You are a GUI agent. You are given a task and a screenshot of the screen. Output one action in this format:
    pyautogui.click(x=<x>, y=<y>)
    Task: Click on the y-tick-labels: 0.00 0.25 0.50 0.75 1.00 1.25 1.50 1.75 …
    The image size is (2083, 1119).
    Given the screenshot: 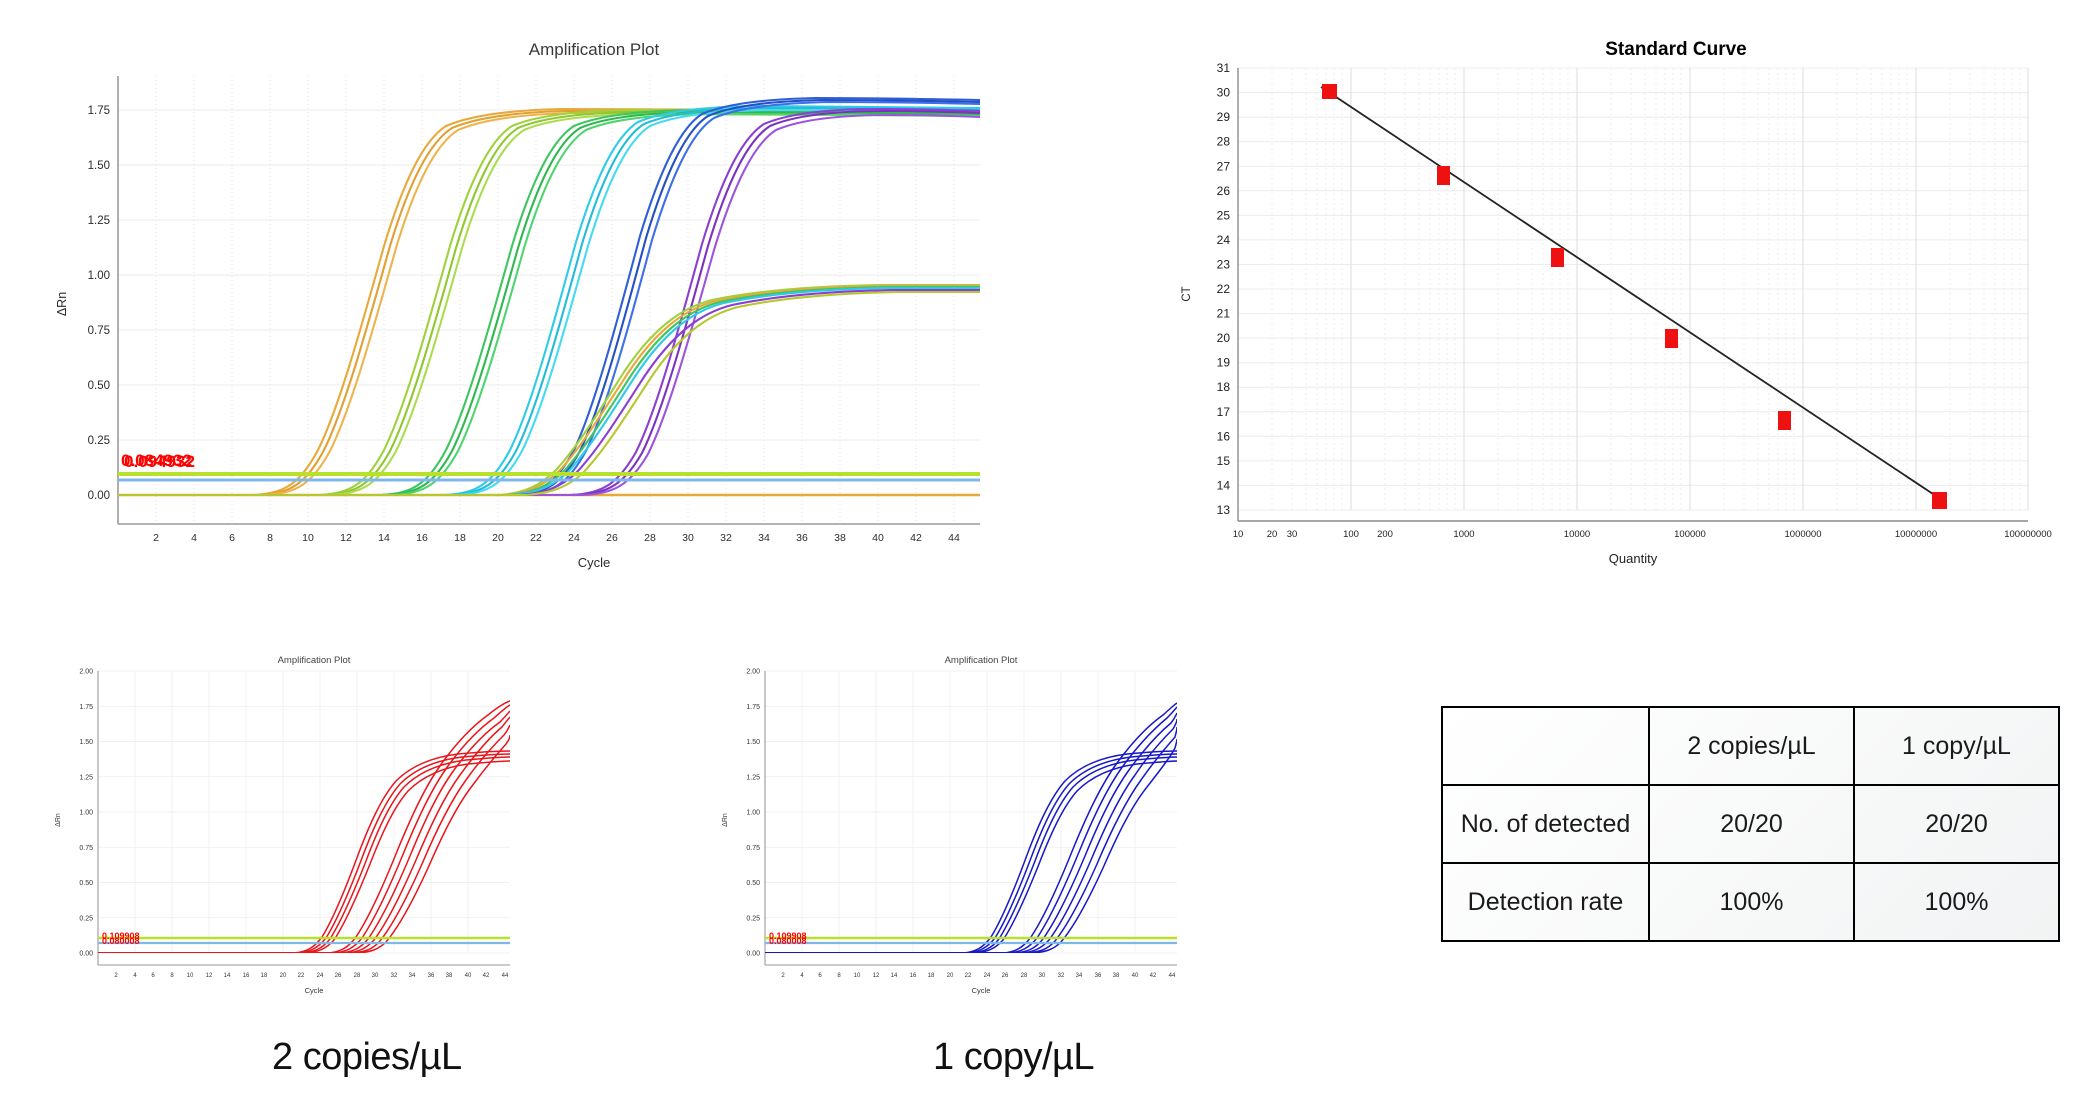 What is the action you would take?
    pyautogui.click(x=86, y=813)
    